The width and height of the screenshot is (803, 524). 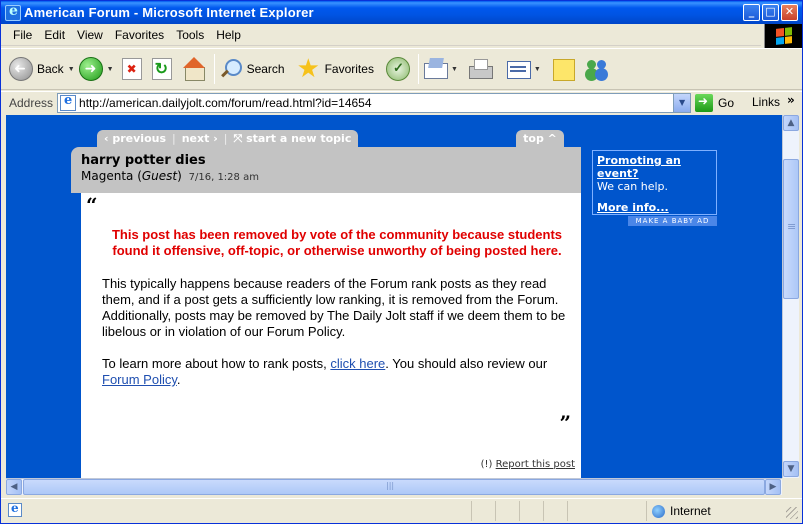 I want to click on mail-icon, so click(x=435, y=69).